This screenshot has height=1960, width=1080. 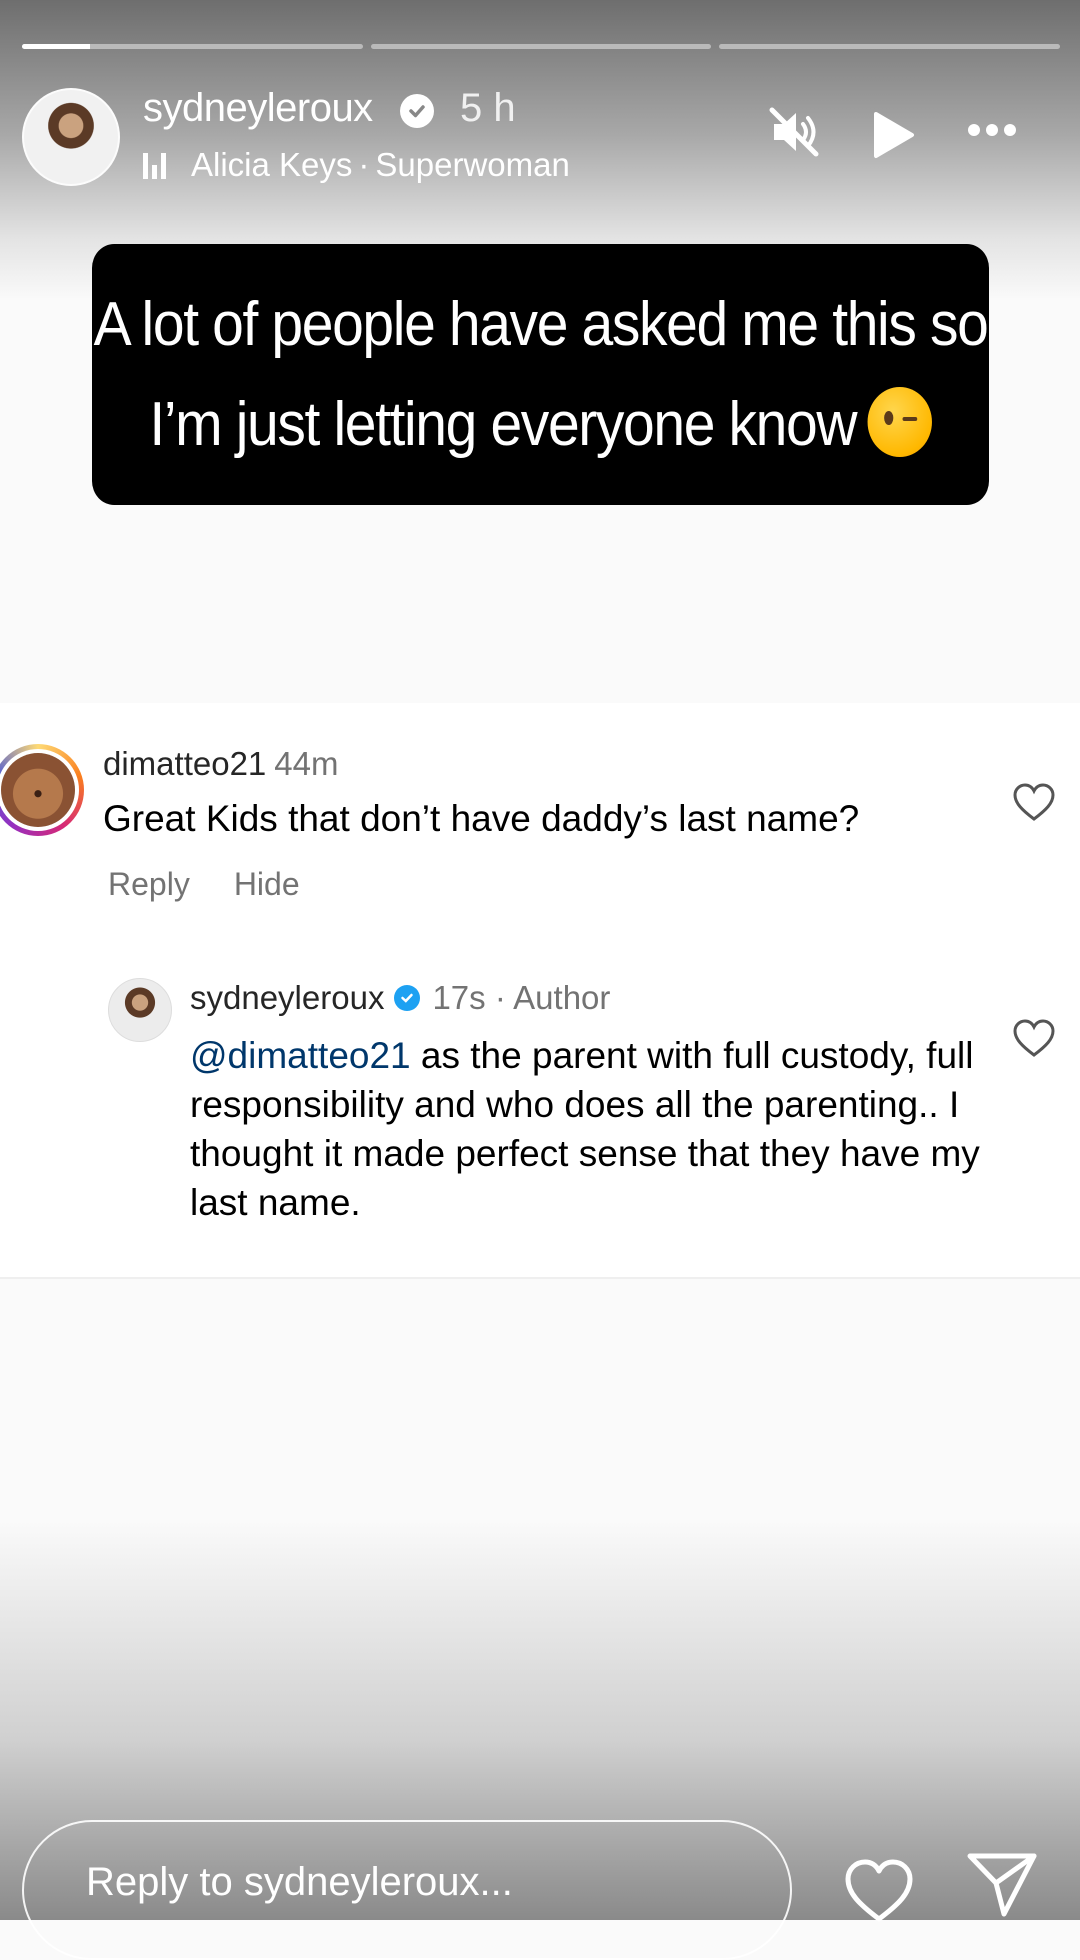 What do you see at coordinates (71, 137) in the screenshot?
I see `story-author-avatar` at bounding box center [71, 137].